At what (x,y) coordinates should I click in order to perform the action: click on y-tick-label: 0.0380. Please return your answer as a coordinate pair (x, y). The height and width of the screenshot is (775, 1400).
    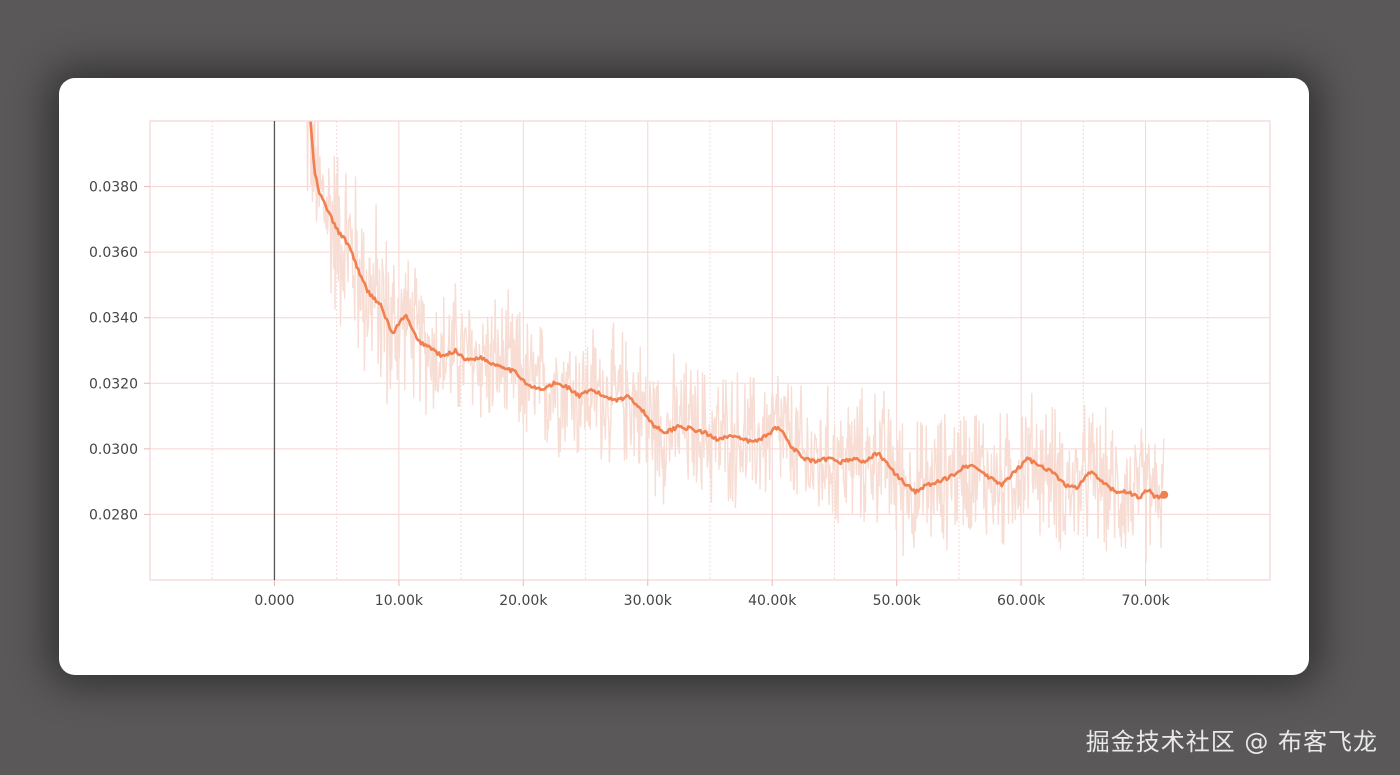
    Looking at the image, I should click on (113, 188).